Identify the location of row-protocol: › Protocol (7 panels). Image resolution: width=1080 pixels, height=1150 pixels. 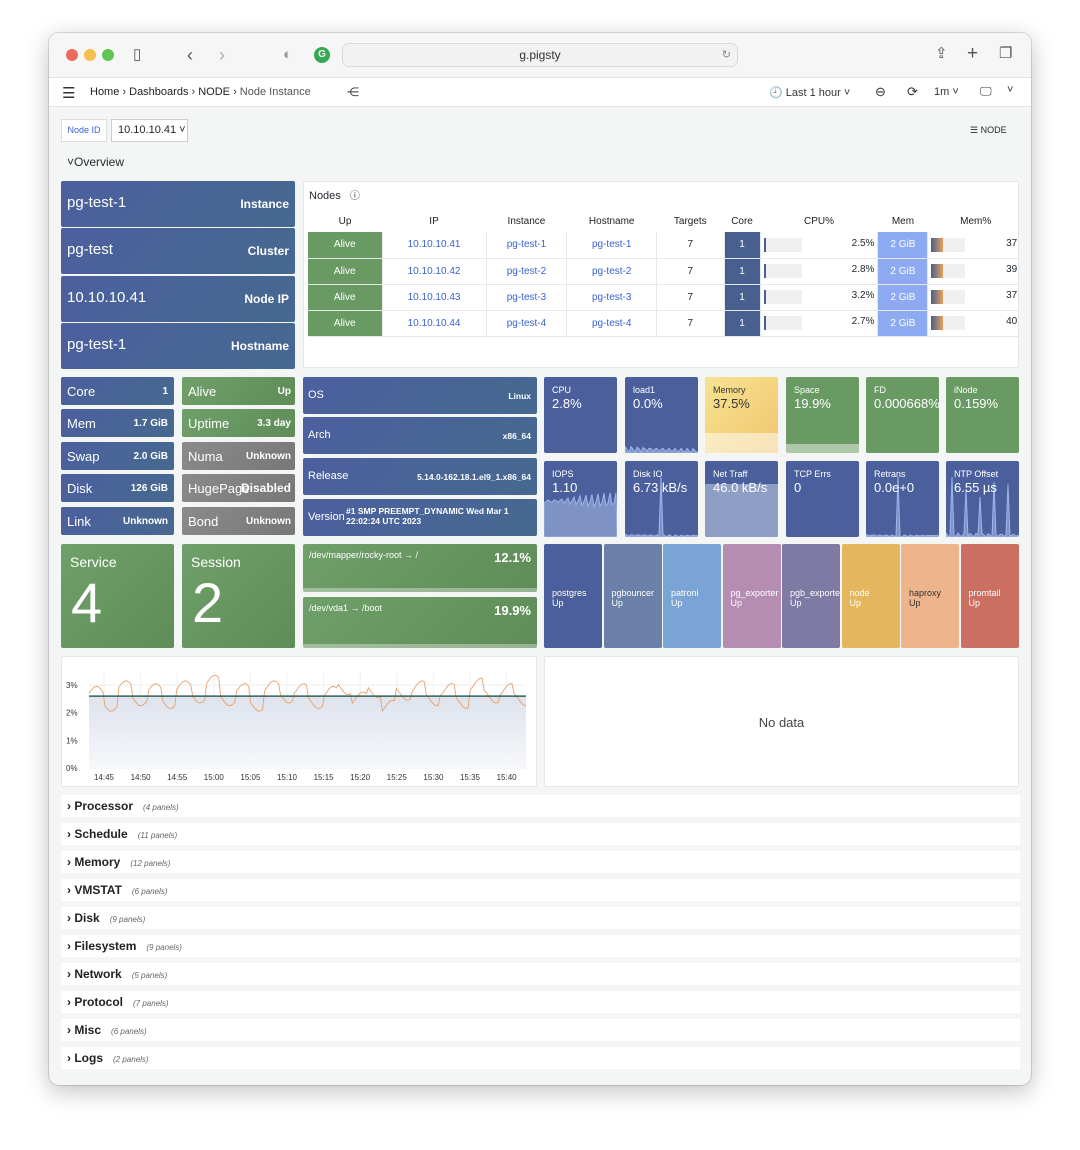
(540, 1002).